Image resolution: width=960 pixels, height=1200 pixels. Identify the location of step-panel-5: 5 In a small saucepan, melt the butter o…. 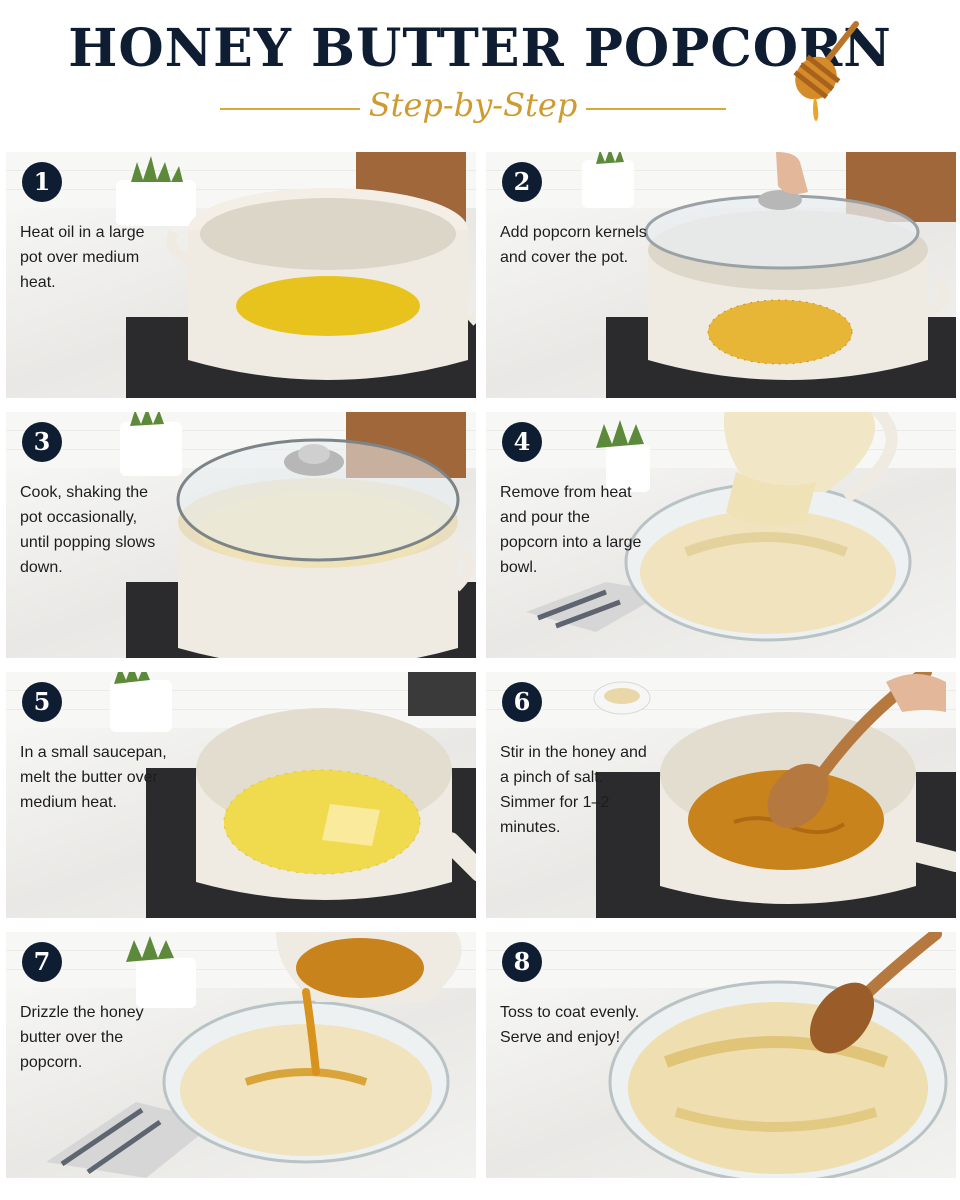
(241, 795).